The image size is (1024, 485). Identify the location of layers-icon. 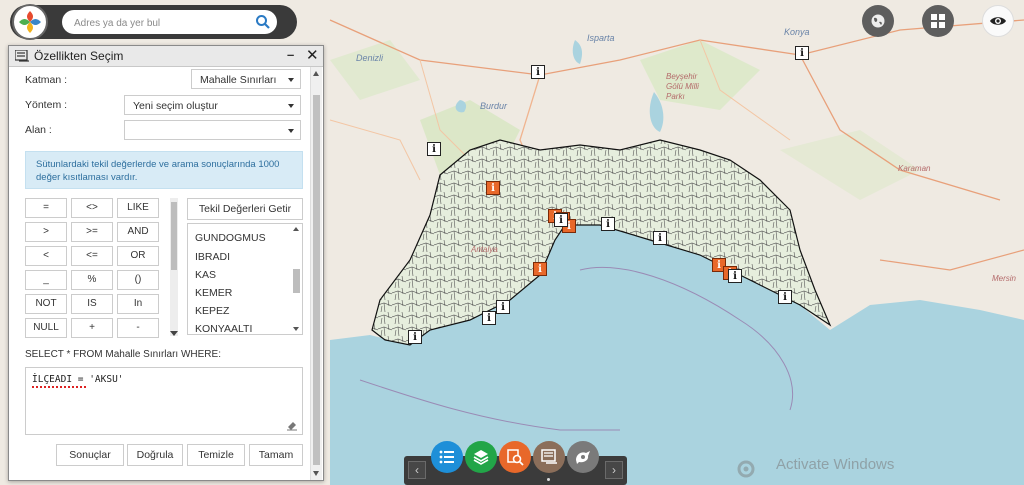
(481, 457).